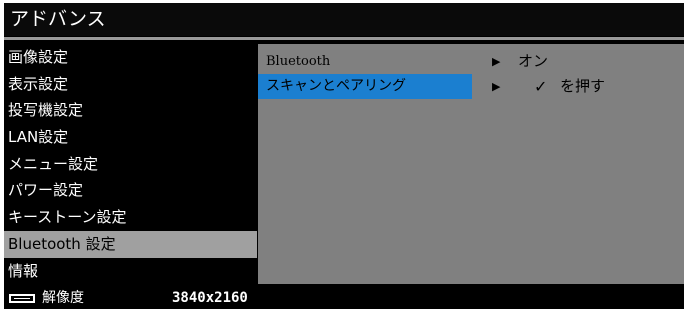 This screenshot has width=694, height=313. What do you see at coordinates (583, 86) in the screenshot?
I see `setting-value: を押す` at bounding box center [583, 86].